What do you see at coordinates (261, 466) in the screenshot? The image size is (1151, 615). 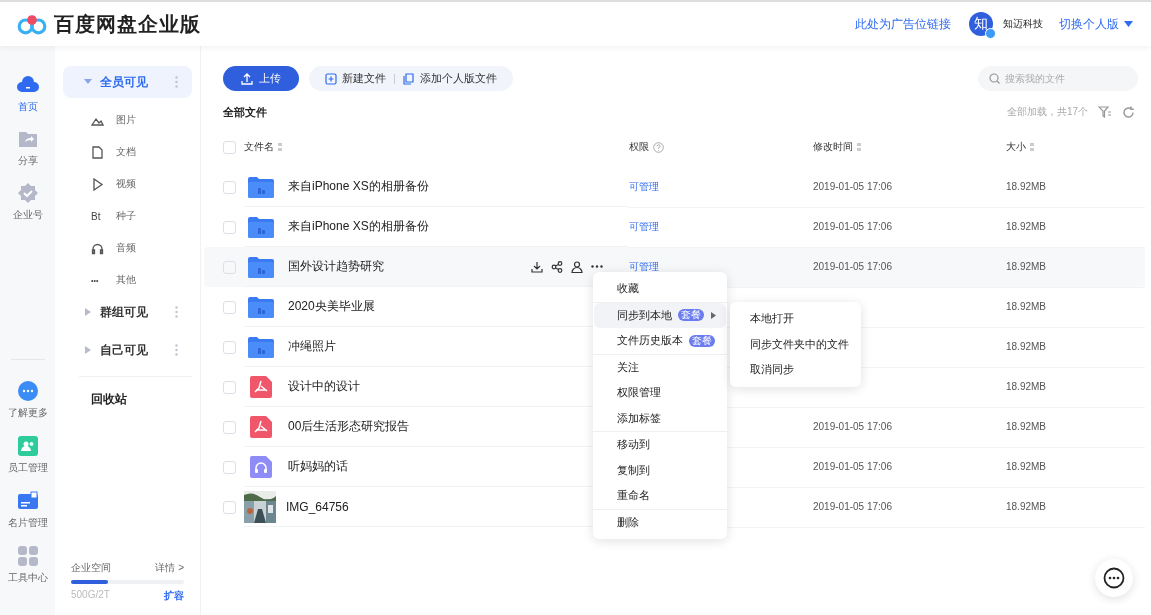 I see `audio-file-icon` at bounding box center [261, 466].